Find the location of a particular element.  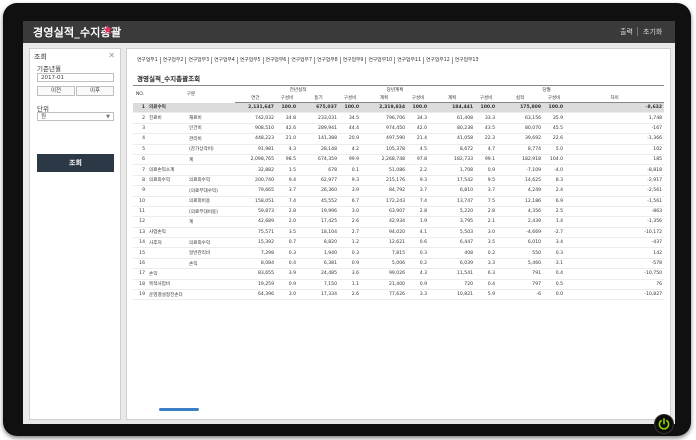

search-panel-title: 조회 is located at coordinates (40, 57).